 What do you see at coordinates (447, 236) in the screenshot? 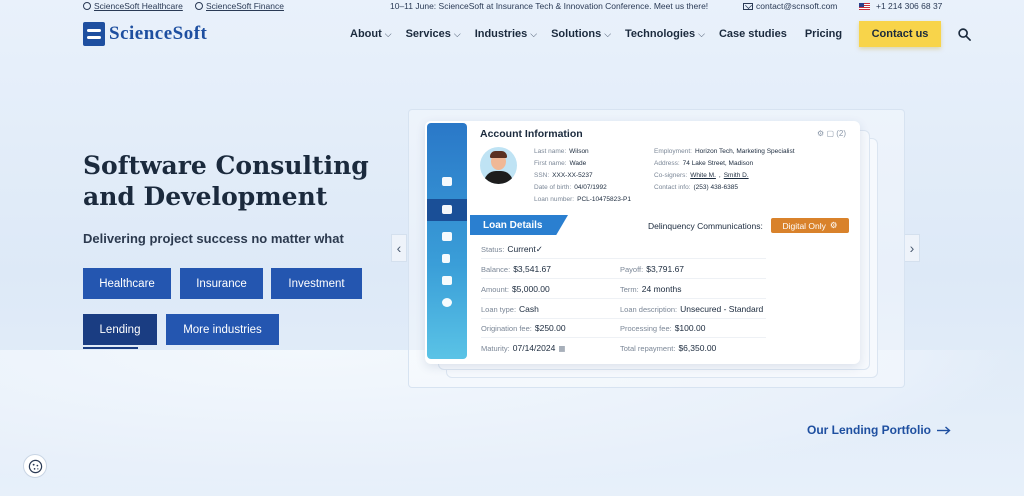
I see `wallet-icon` at bounding box center [447, 236].